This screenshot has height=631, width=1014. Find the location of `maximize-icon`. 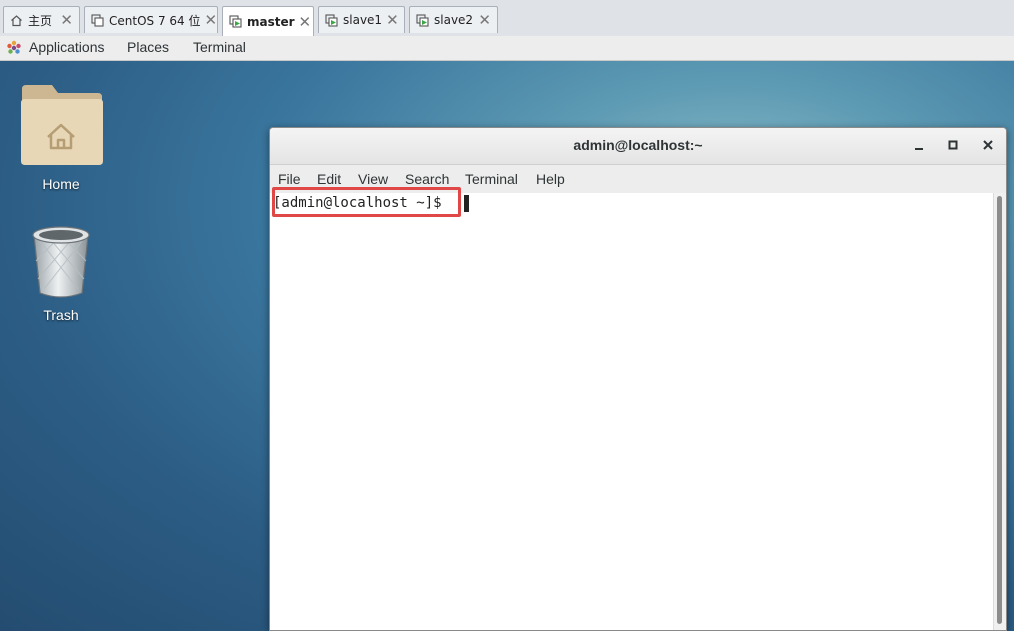

maximize-icon is located at coordinates (953, 145).